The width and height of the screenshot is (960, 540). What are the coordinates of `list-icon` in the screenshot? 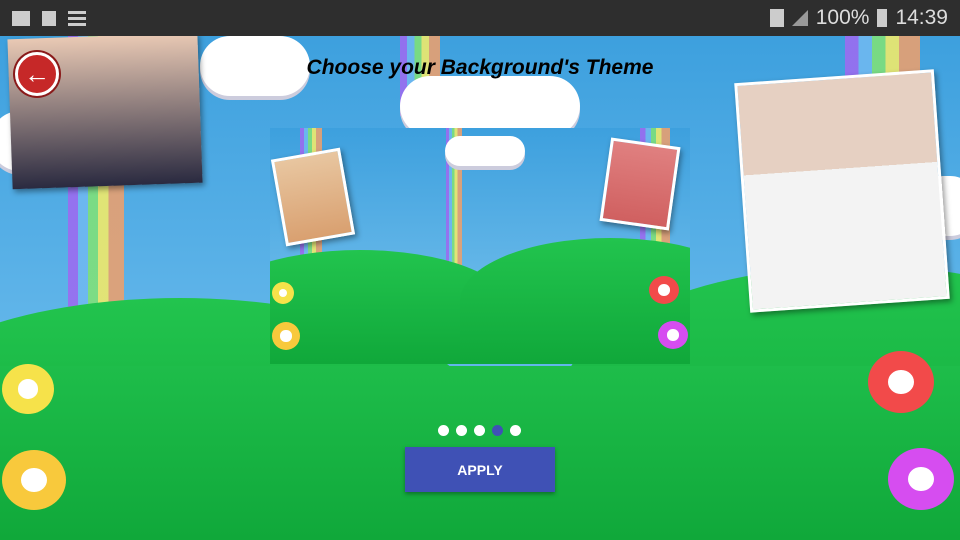 It's located at (77, 18).